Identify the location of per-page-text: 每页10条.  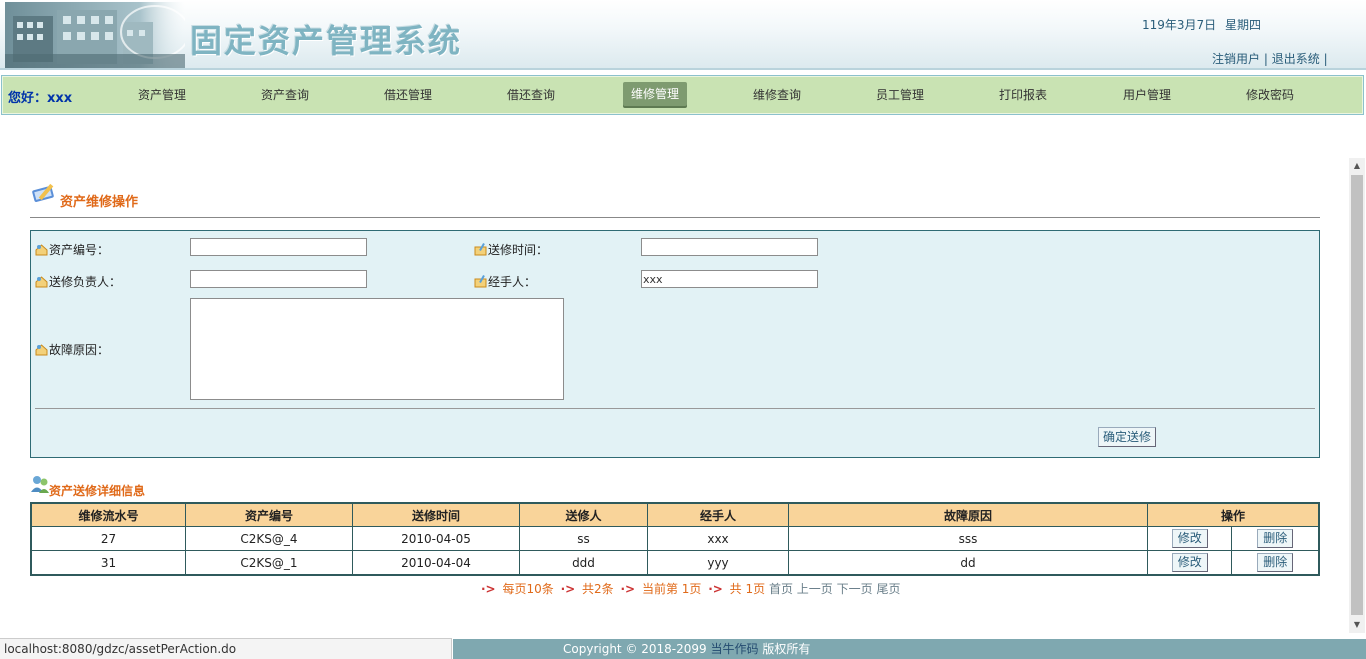
(528, 589).